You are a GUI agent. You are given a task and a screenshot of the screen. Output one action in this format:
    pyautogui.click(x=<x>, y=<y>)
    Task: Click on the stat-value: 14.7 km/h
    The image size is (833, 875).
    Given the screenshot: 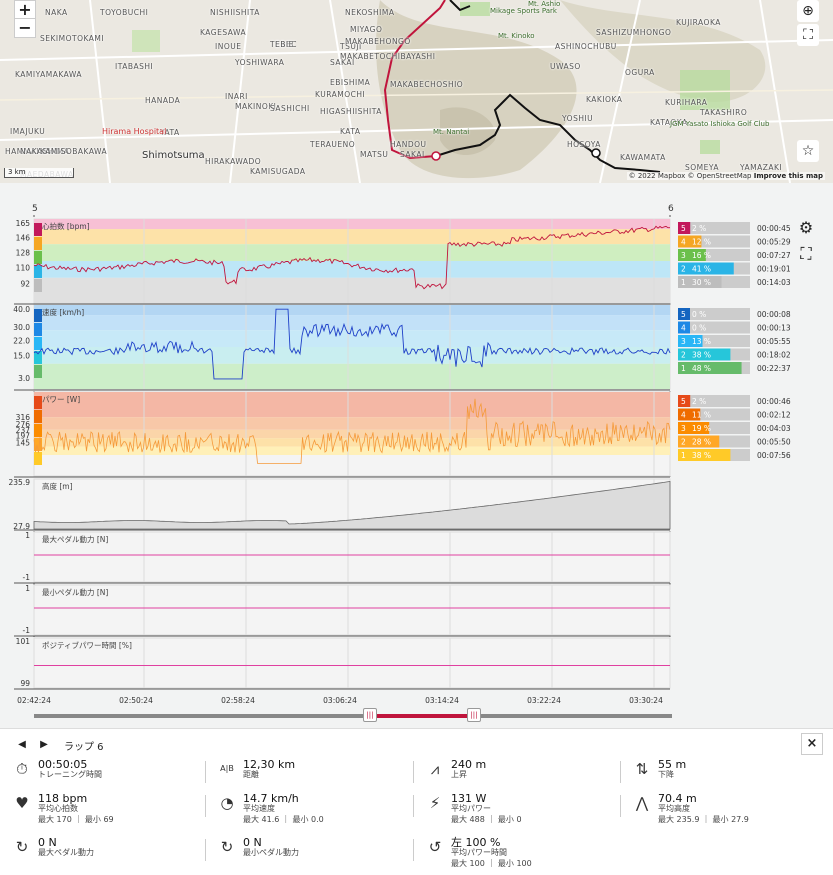 What is the action you would take?
    pyautogui.click(x=271, y=798)
    